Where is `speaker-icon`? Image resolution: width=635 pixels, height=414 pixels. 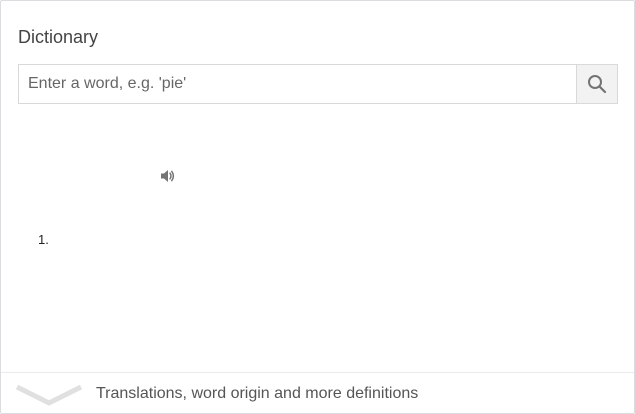 speaker-icon is located at coordinates (168, 176).